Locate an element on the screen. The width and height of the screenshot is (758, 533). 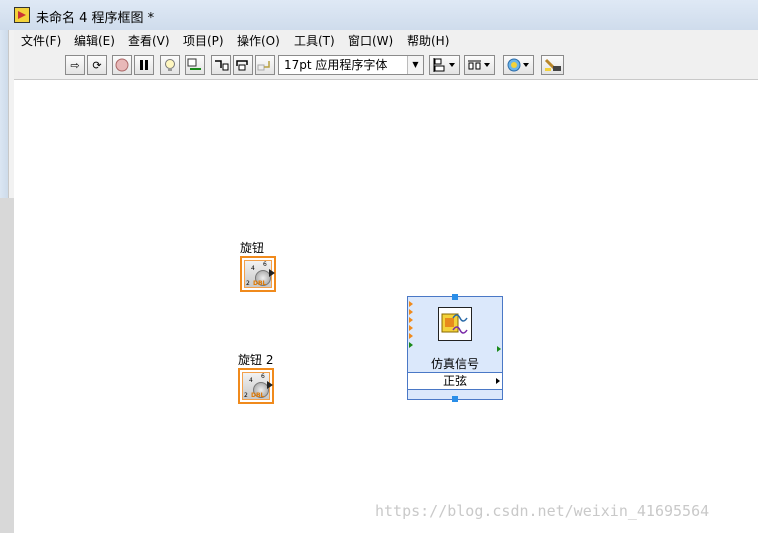
simulate-signal-express-vi: 仿真信号 正弦 is located at coordinates (455, 348).